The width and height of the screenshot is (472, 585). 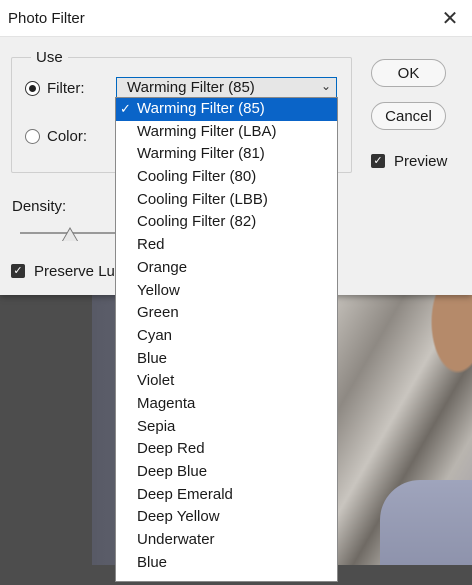 I want to click on dropdown-item-label: Deep Red, so click(x=171, y=449).